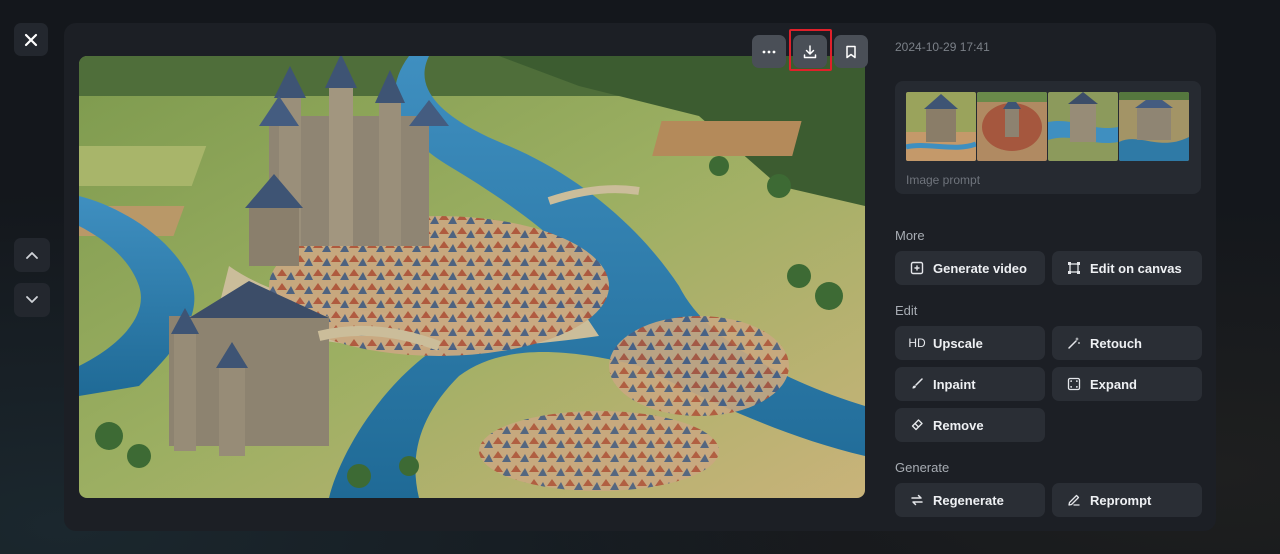 Image resolution: width=1280 pixels, height=554 pixels. I want to click on next-image-button, so click(32, 300).